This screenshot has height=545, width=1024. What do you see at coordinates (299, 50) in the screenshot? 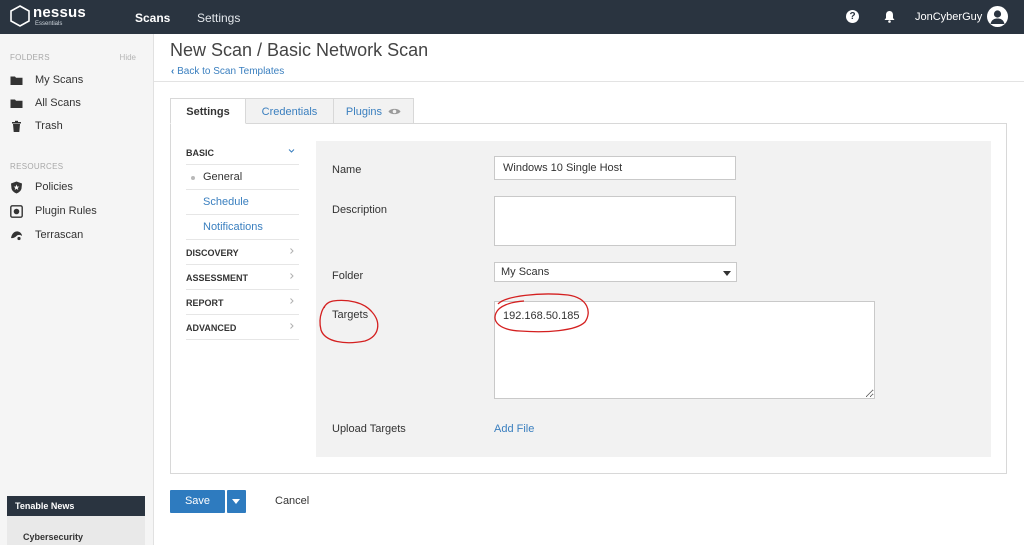
I see `page-title: New Scan / Basic Network Scan` at bounding box center [299, 50].